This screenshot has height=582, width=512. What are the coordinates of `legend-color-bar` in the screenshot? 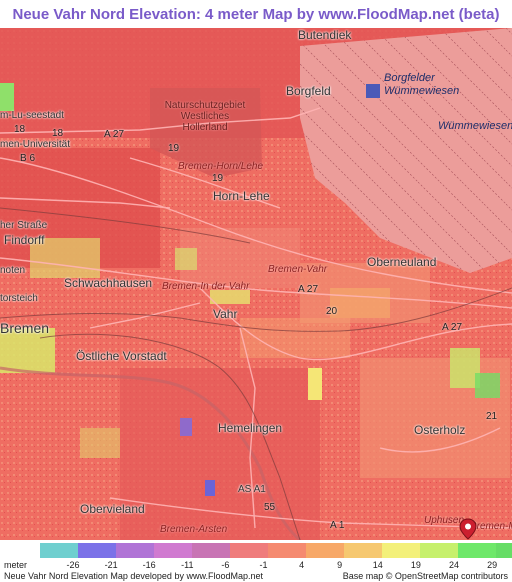 It's located at (276, 550).